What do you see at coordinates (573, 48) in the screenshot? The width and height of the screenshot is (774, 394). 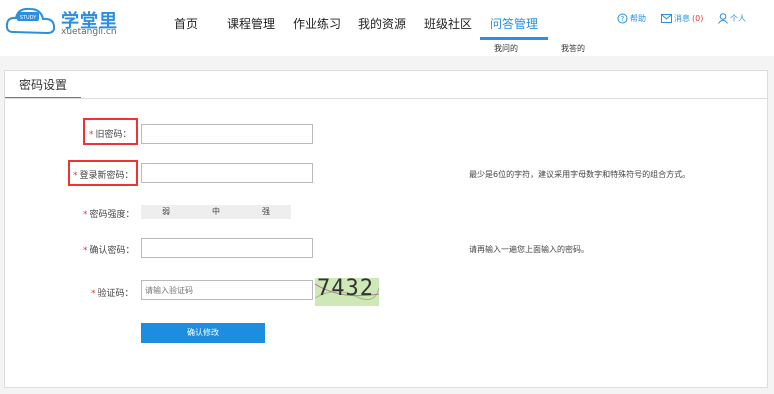 I see `subnav-item-my-answers: 我答的` at bounding box center [573, 48].